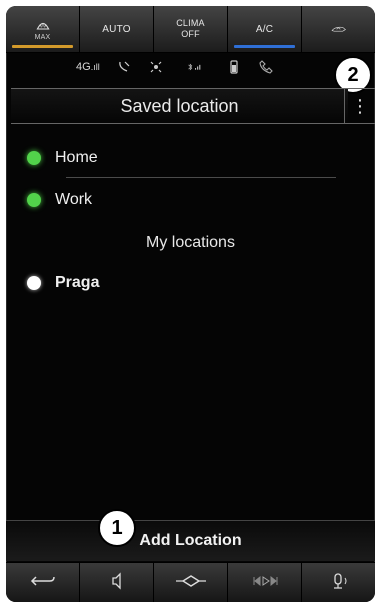 This screenshot has width=381, height=608. I want to click on home-logo-icon, so click(191, 583).